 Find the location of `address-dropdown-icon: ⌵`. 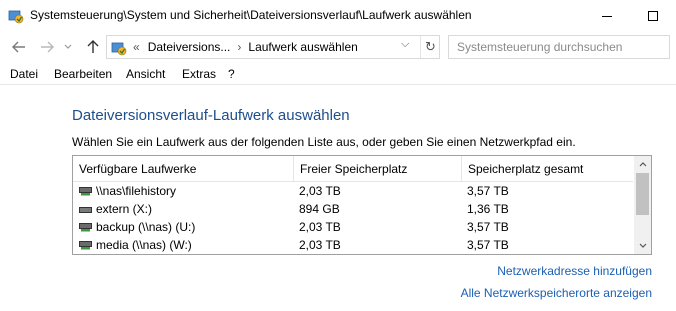

address-dropdown-icon: ⌵ is located at coordinates (405, 44).